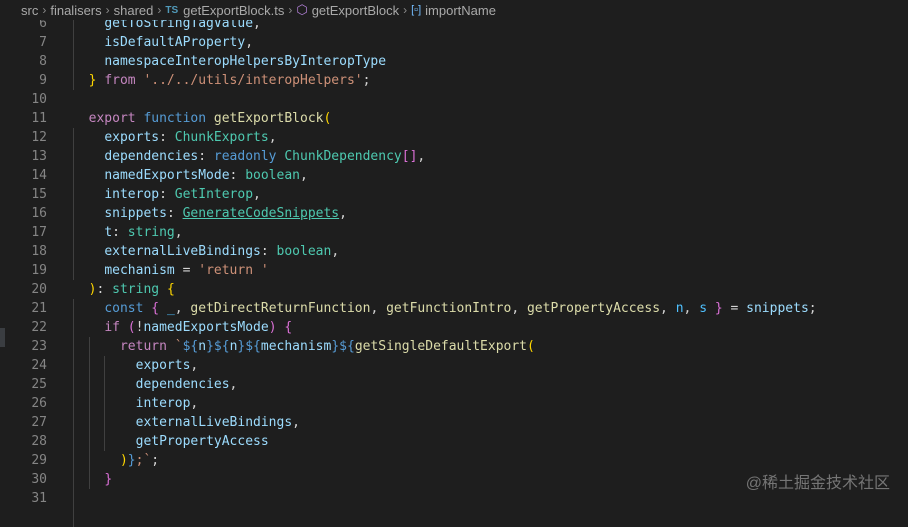 This screenshot has width=908, height=527. I want to click on breadcrumb-function: getExportBlock, so click(355, 10).